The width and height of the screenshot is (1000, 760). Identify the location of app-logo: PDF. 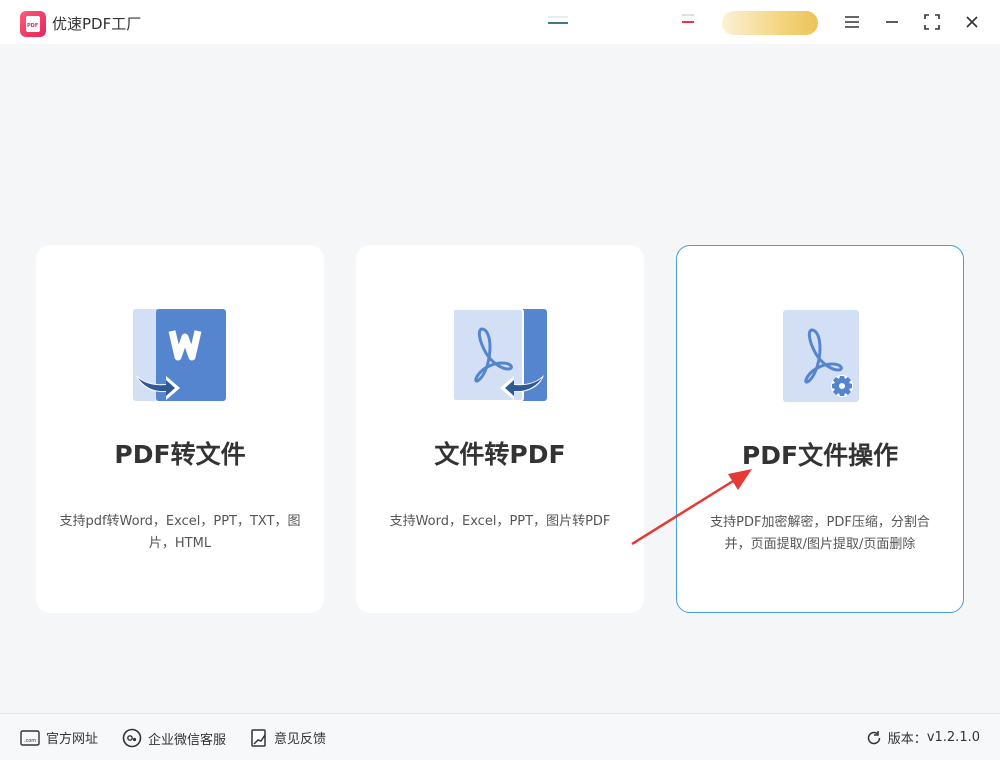
(33, 24).